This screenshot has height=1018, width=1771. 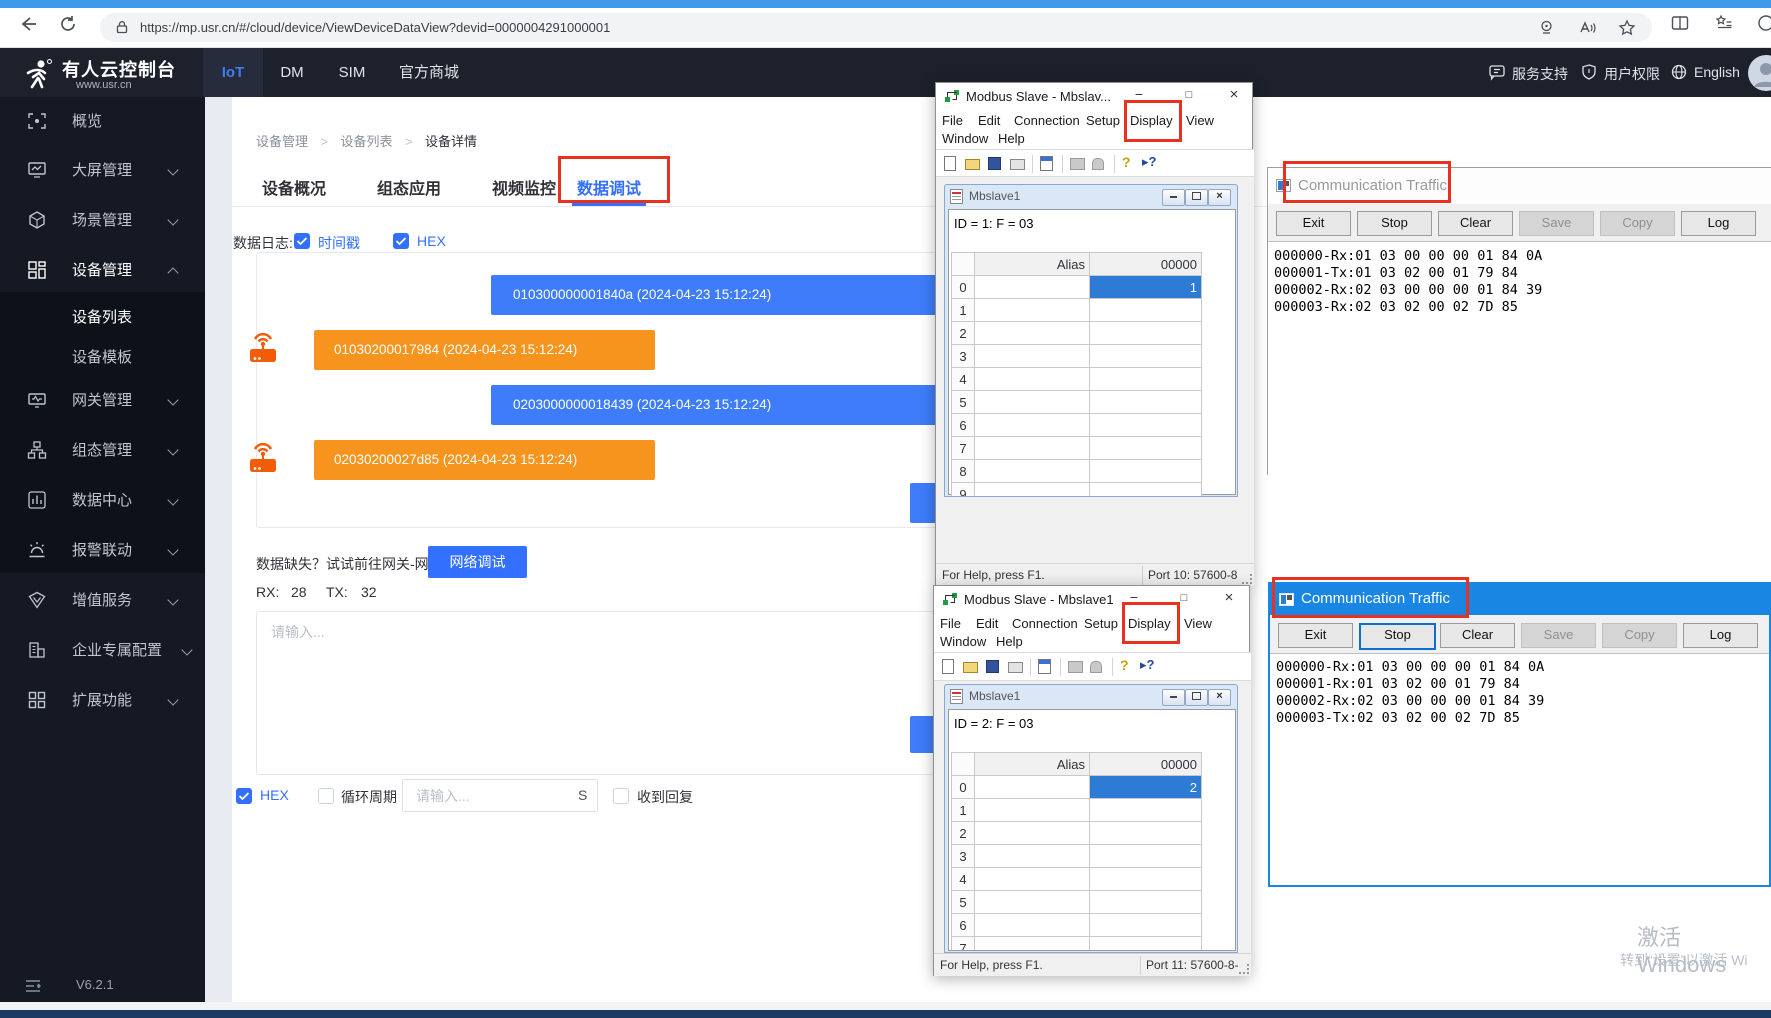 I want to click on sidebar-item-device: 设备管理, so click(x=102, y=270).